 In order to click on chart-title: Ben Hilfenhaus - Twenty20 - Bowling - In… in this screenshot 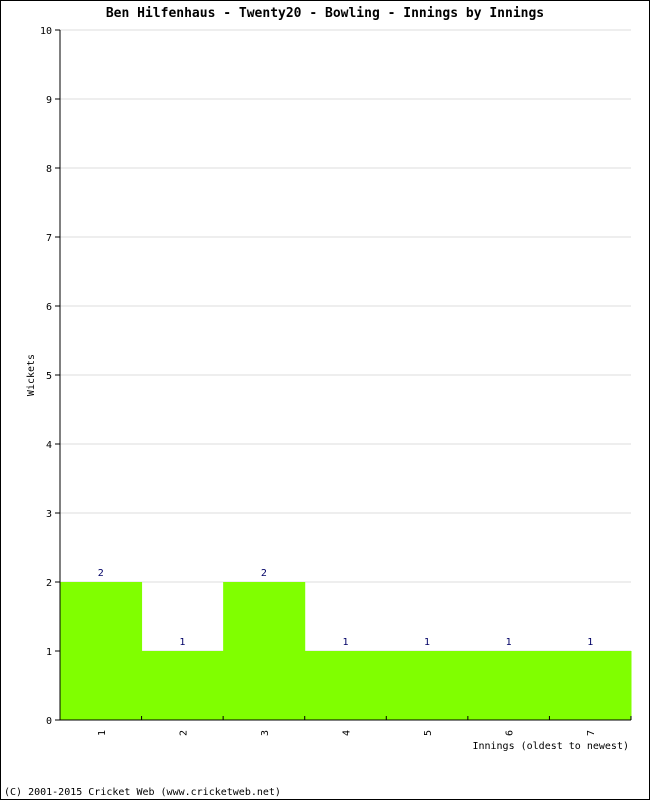, I will do `click(325, 13)`.